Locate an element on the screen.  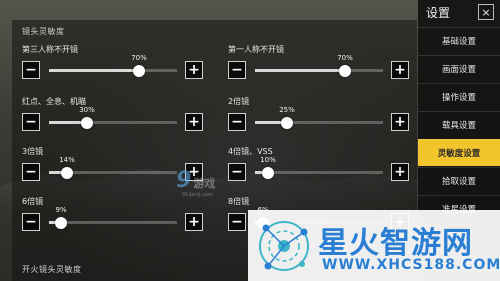
watermark-url: 91danji.com is located at coordinates (197, 195).